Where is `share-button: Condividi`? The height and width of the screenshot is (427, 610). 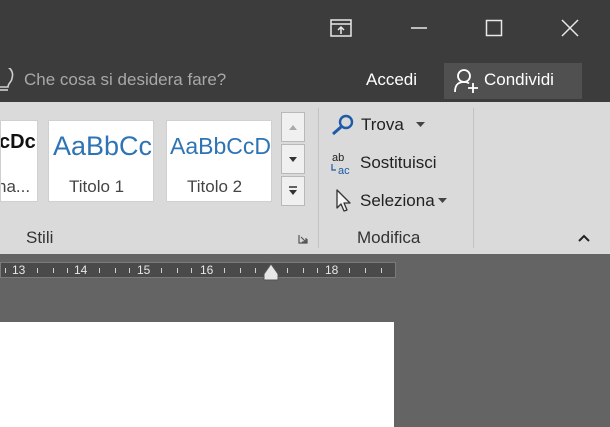 share-button: Condividi is located at coordinates (513, 81).